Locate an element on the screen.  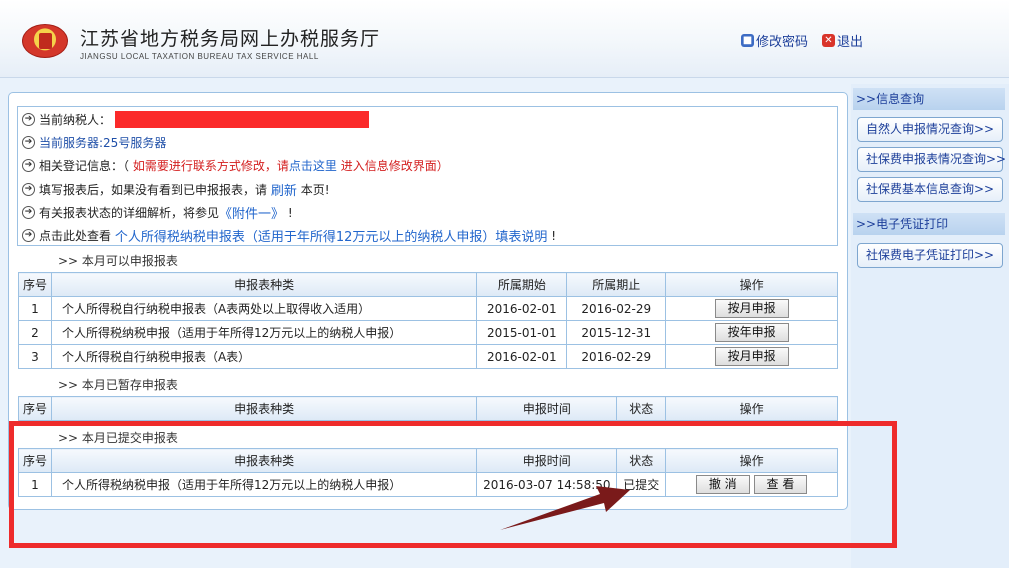
instructions-hint: 点击此处查看 is located at coordinates (75, 236).